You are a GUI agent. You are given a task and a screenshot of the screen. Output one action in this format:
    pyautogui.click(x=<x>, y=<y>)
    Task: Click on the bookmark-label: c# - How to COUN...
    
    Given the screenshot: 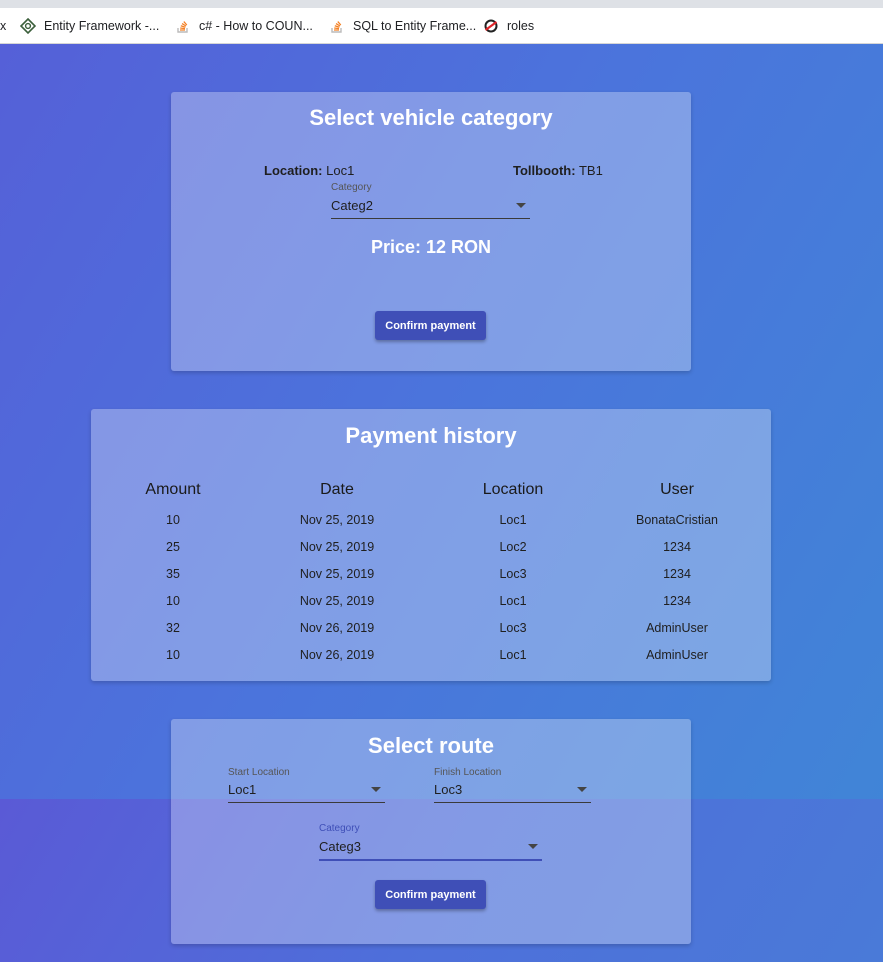 What is the action you would take?
    pyautogui.click(x=256, y=26)
    